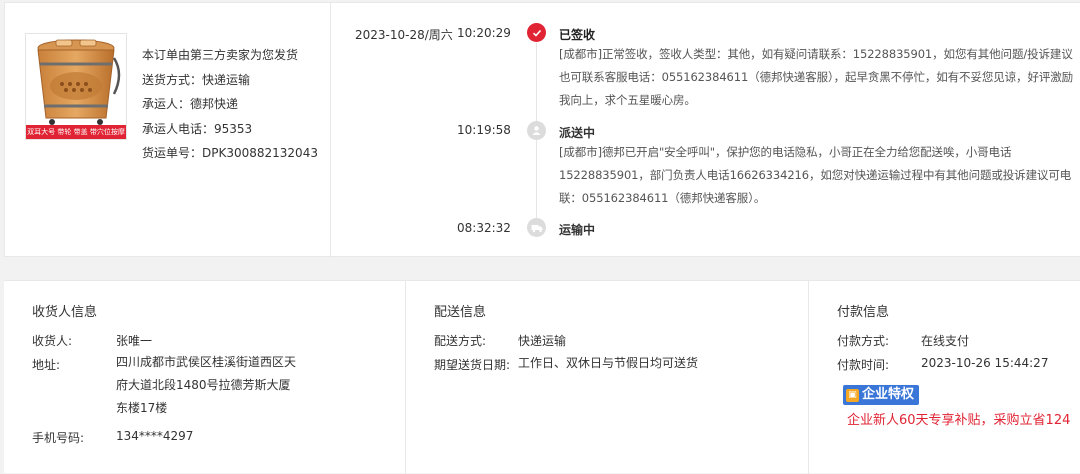 This screenshot has width=1080, height=474. What do you see at coordinates (985, 363) in the screenshot?
I see `payment-time: 2023-10-26 15:44:27` at bounding box center [985, 363].